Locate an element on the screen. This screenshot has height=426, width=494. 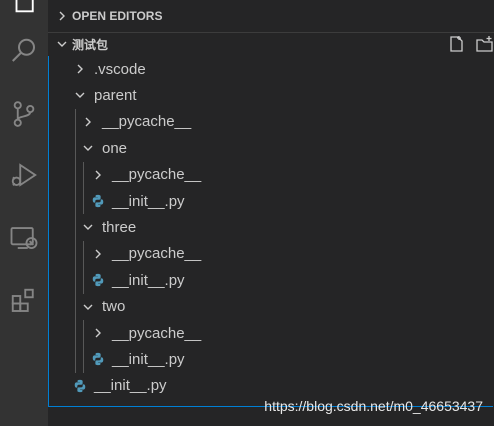
watermark: https://blog.csdn.net/m0_46653437 is located at coordinates (373, 406).